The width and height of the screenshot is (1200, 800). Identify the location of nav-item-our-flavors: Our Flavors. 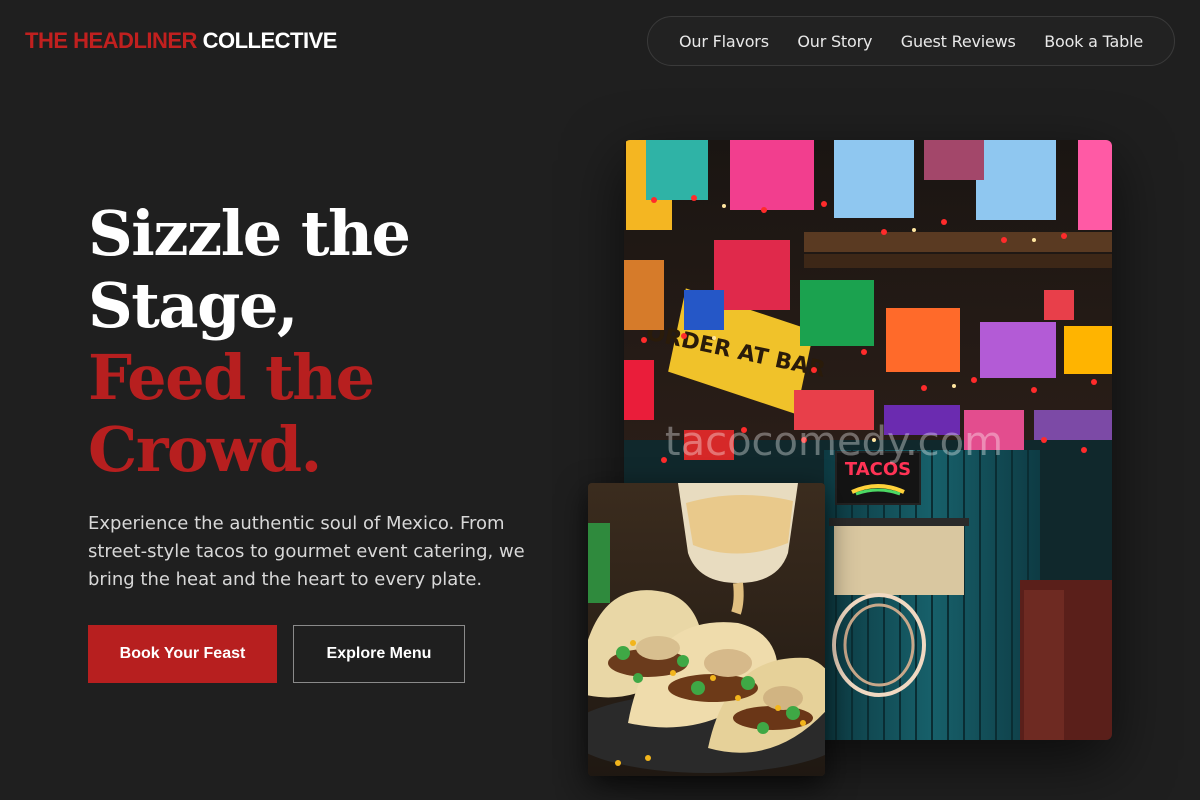
(724, 41).